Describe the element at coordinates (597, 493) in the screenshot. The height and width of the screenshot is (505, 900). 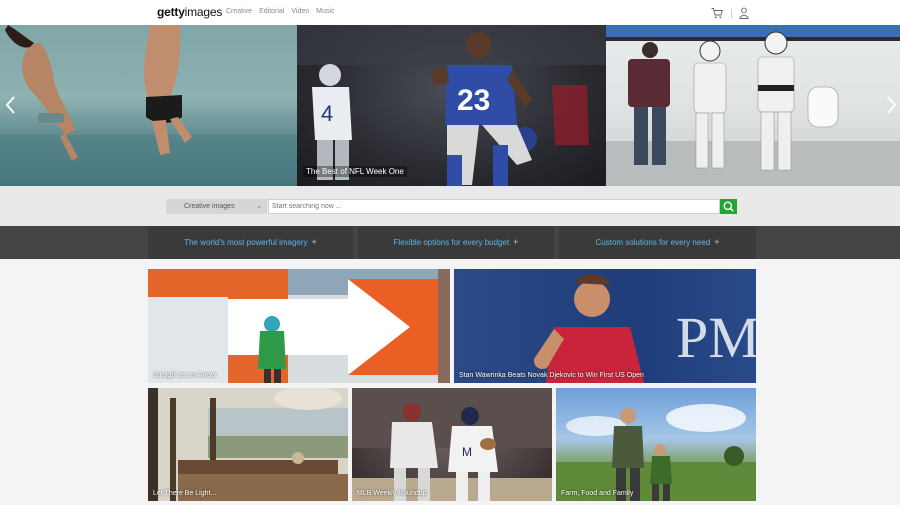
I see `tile-caption: Farm, Food and Family` at that location.